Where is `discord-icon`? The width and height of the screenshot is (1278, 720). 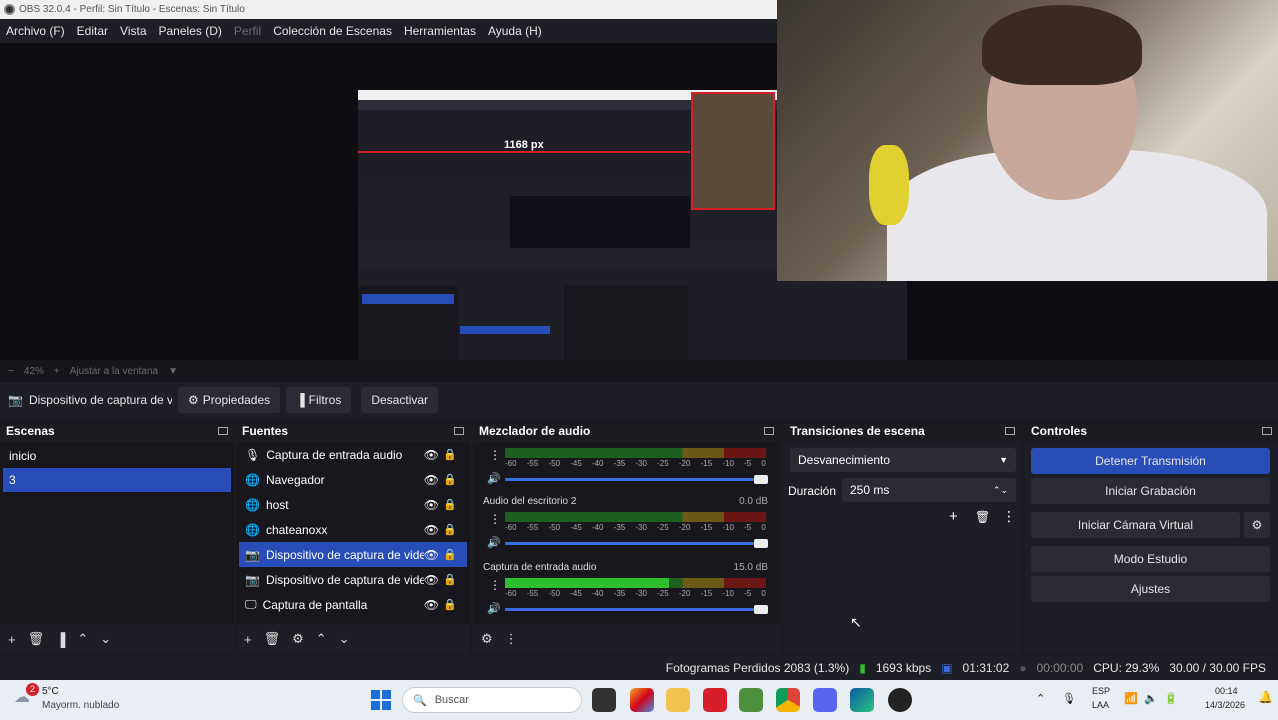 discord-icon is located at coordinates (825, 700).